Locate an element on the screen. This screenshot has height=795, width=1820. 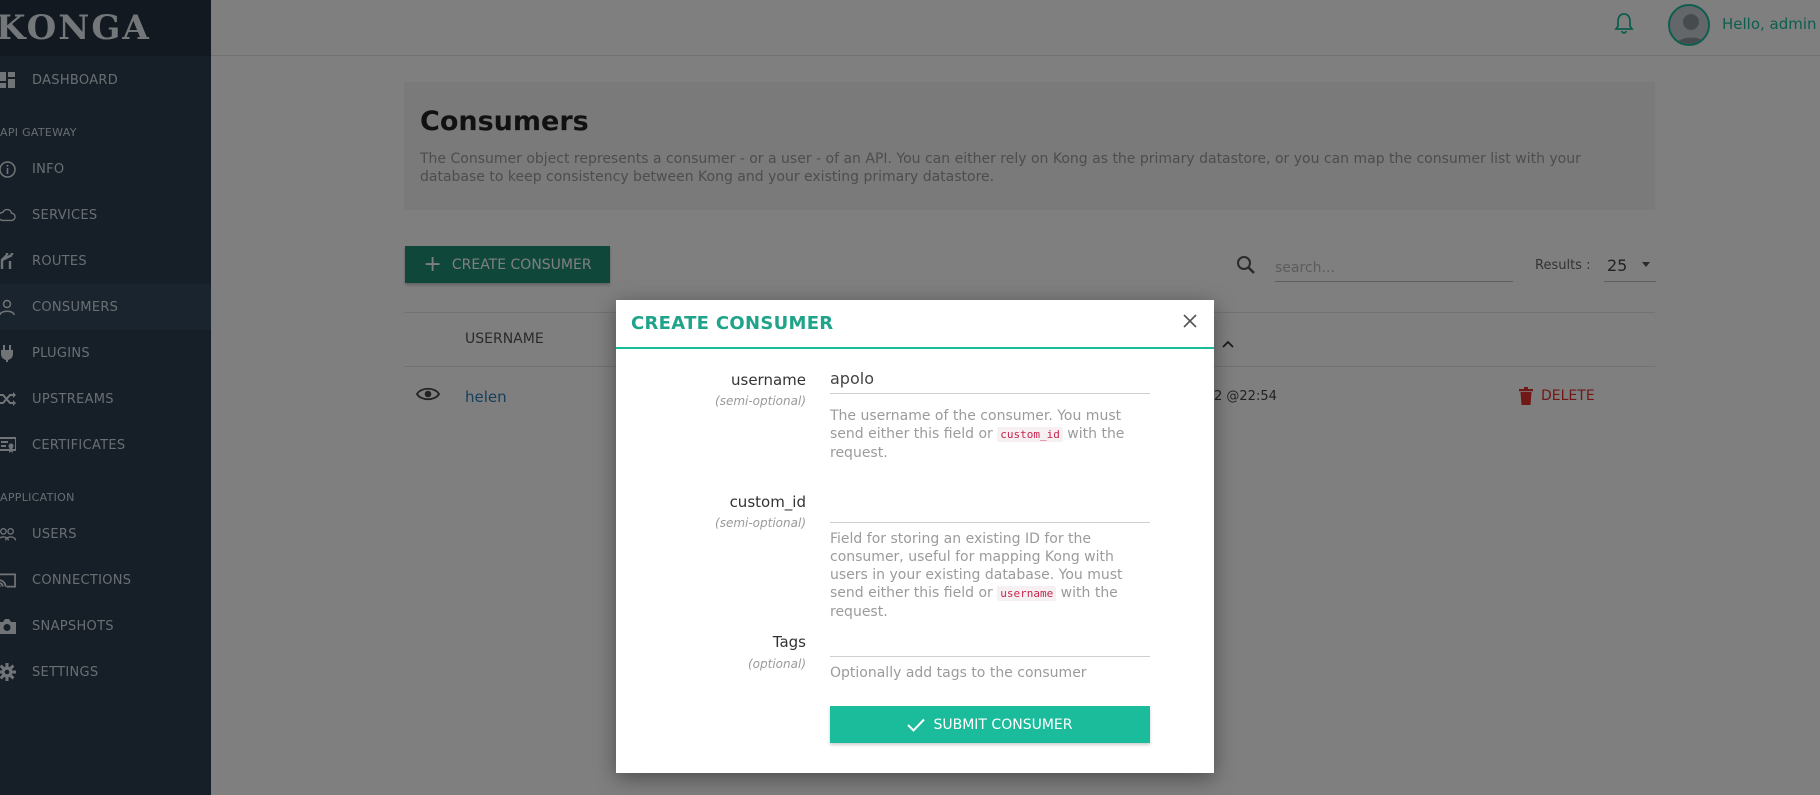
tags-help: Optionally add tags to the consumer is located at coordinates (958, 673).